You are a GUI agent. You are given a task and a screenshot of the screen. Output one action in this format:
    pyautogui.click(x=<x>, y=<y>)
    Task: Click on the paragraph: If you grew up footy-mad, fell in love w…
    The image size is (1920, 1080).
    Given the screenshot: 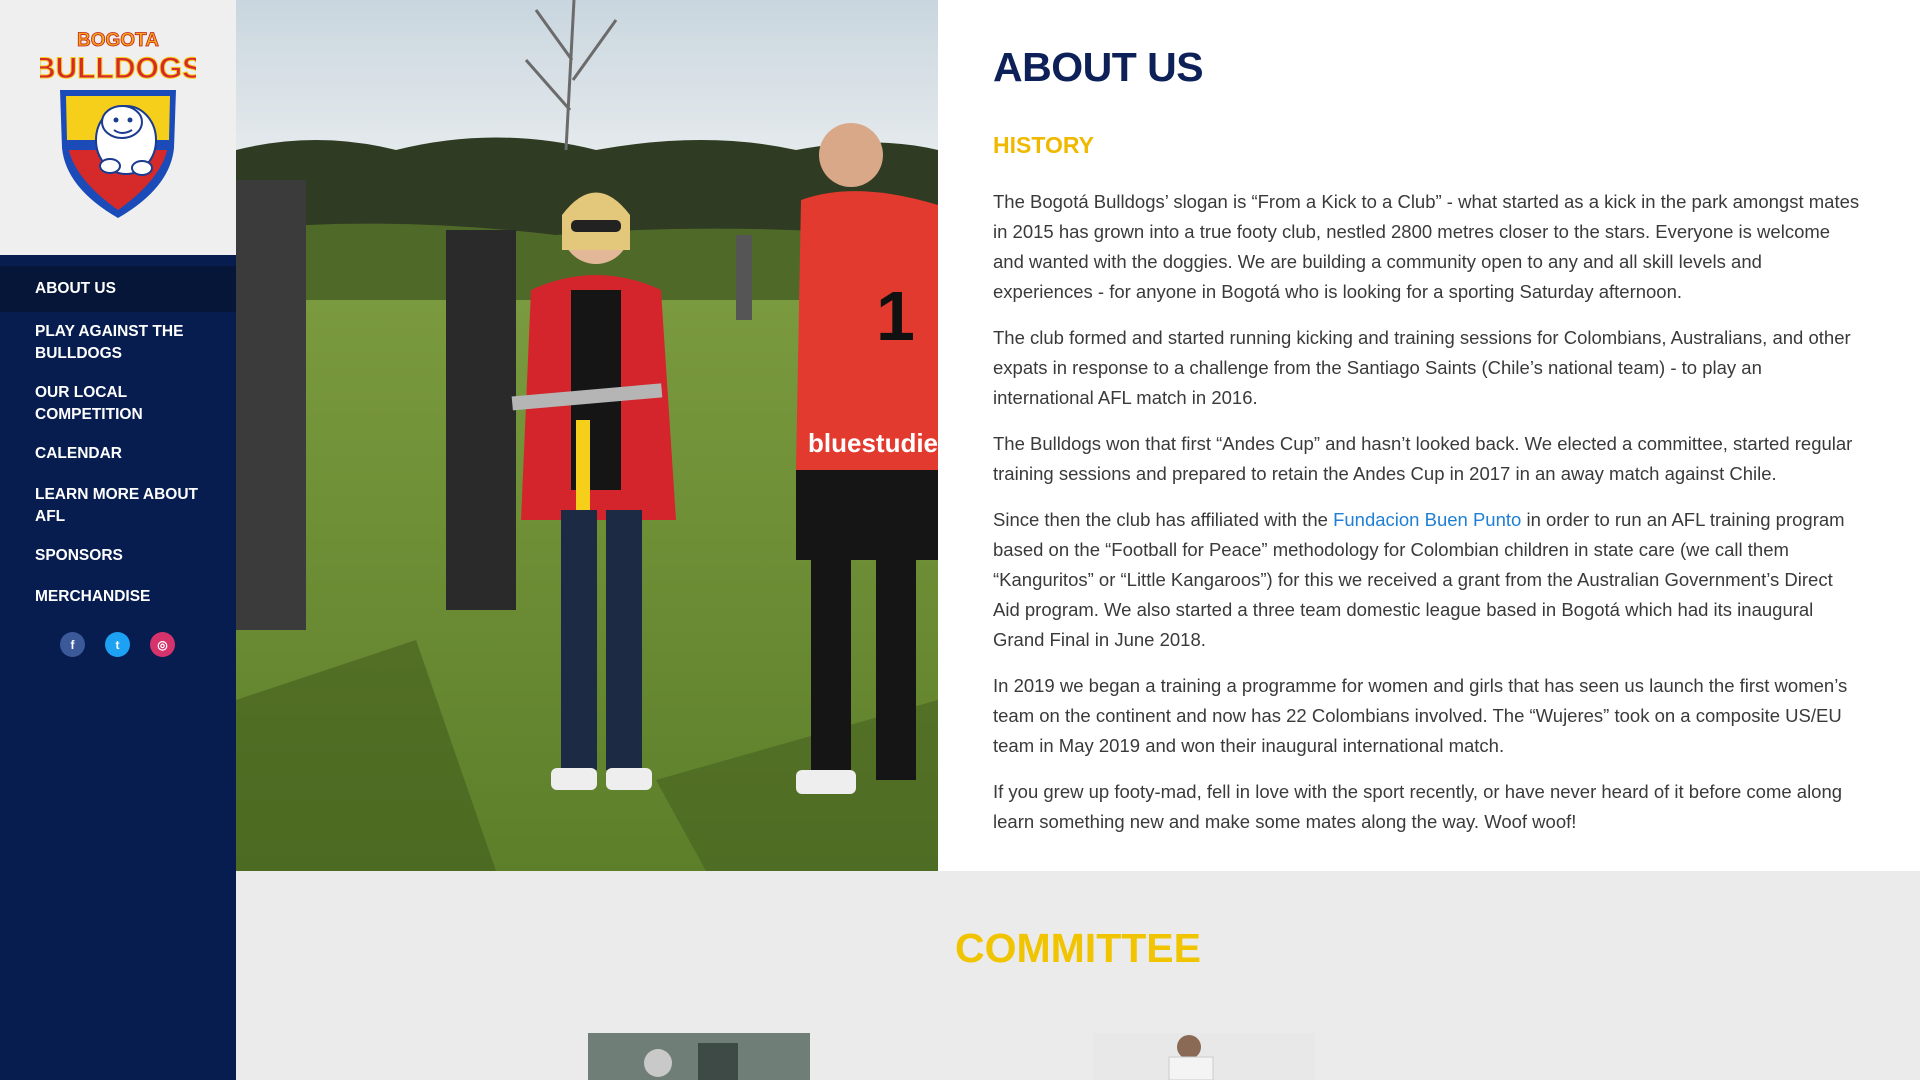 What is the action you would take?
    pyautogui.click(x=1418, y=806)
    